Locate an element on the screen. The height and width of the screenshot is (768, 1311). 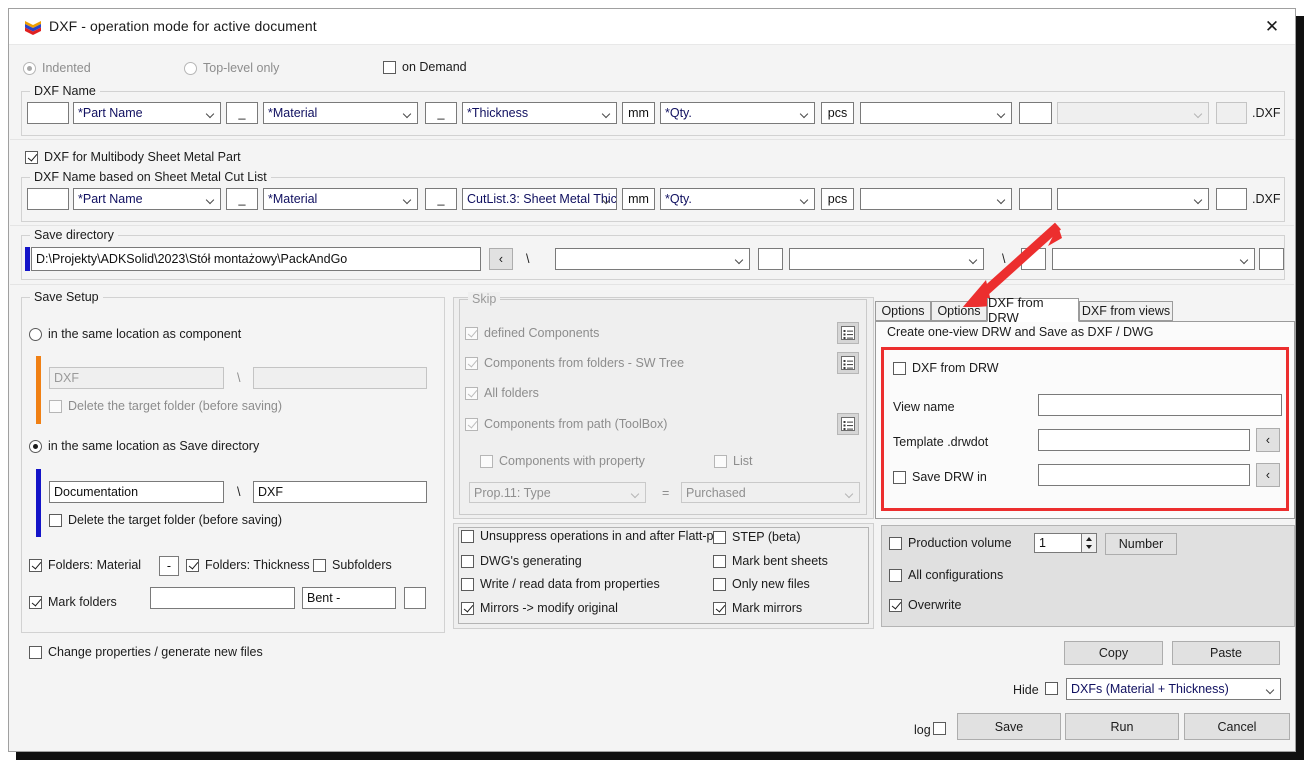
dxf-name-material-combo: *Material is located at coordinates (340, 113).